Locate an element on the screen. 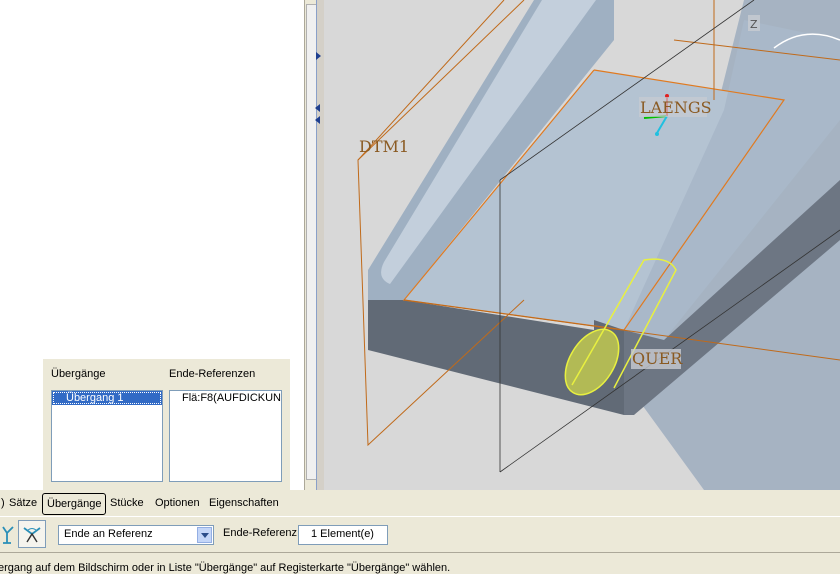  transition-type-value: Ende an Referenz is located at coordinates (108, 534).